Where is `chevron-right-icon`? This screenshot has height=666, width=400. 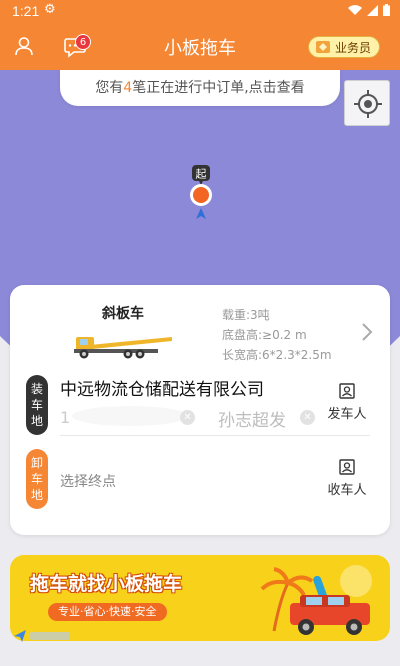 chevron-right-icon is located at coordinates (367, 332).